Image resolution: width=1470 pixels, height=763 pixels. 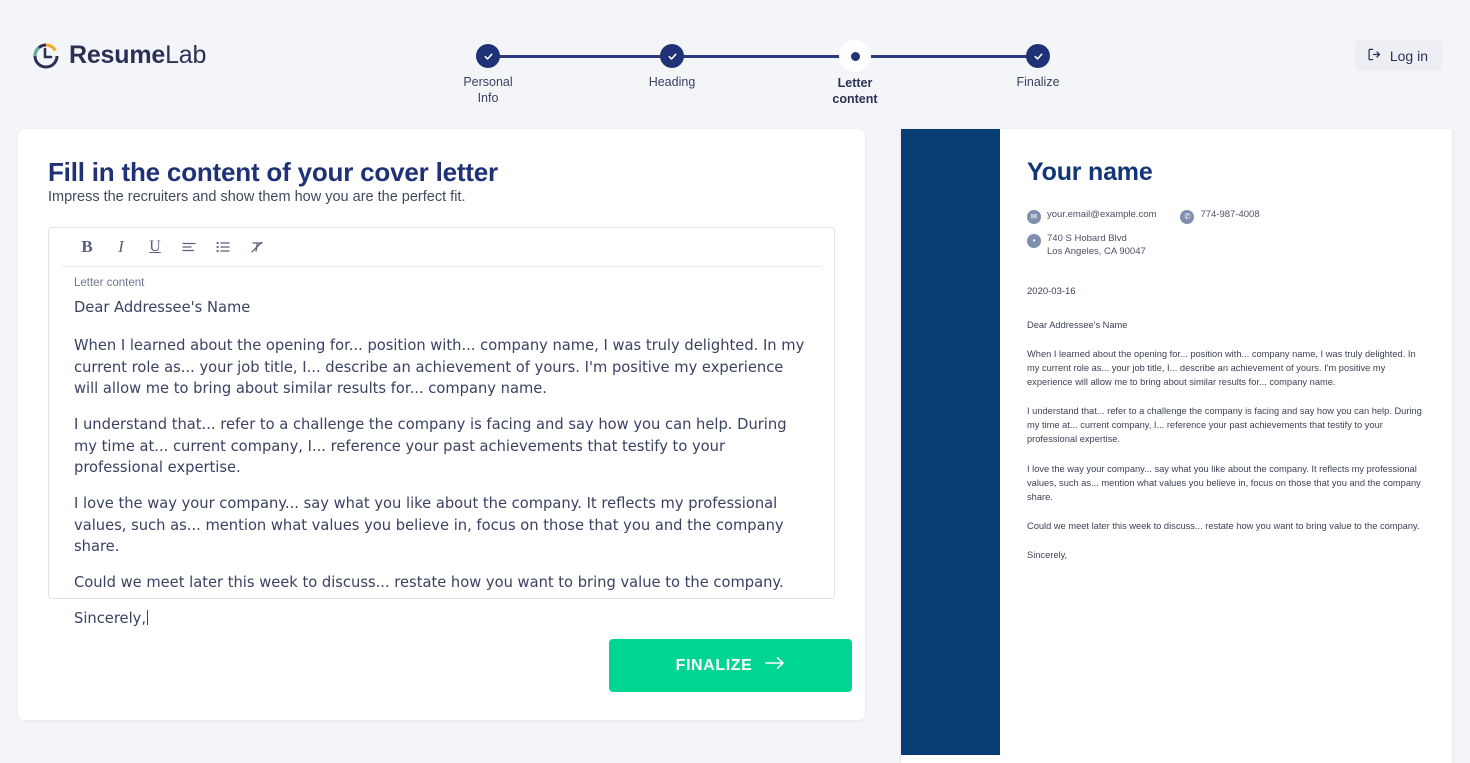 I want to click on letter-closing-line: Sincerely,, so click(x=441, y=618).